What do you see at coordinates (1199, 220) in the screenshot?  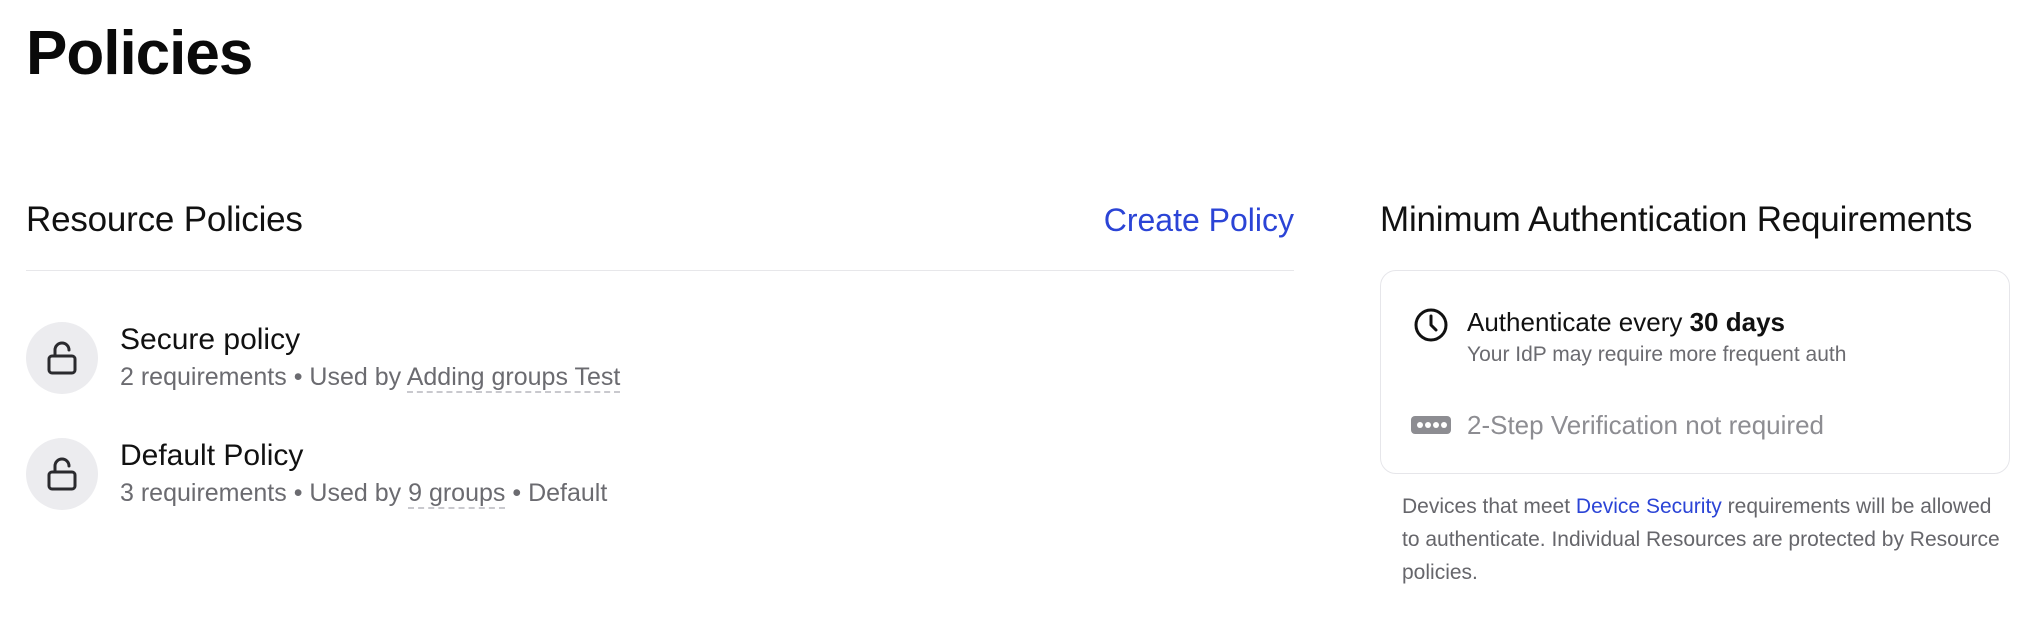 I see `create-policy-link: Create Policy` at bounding box center [1199, 220].